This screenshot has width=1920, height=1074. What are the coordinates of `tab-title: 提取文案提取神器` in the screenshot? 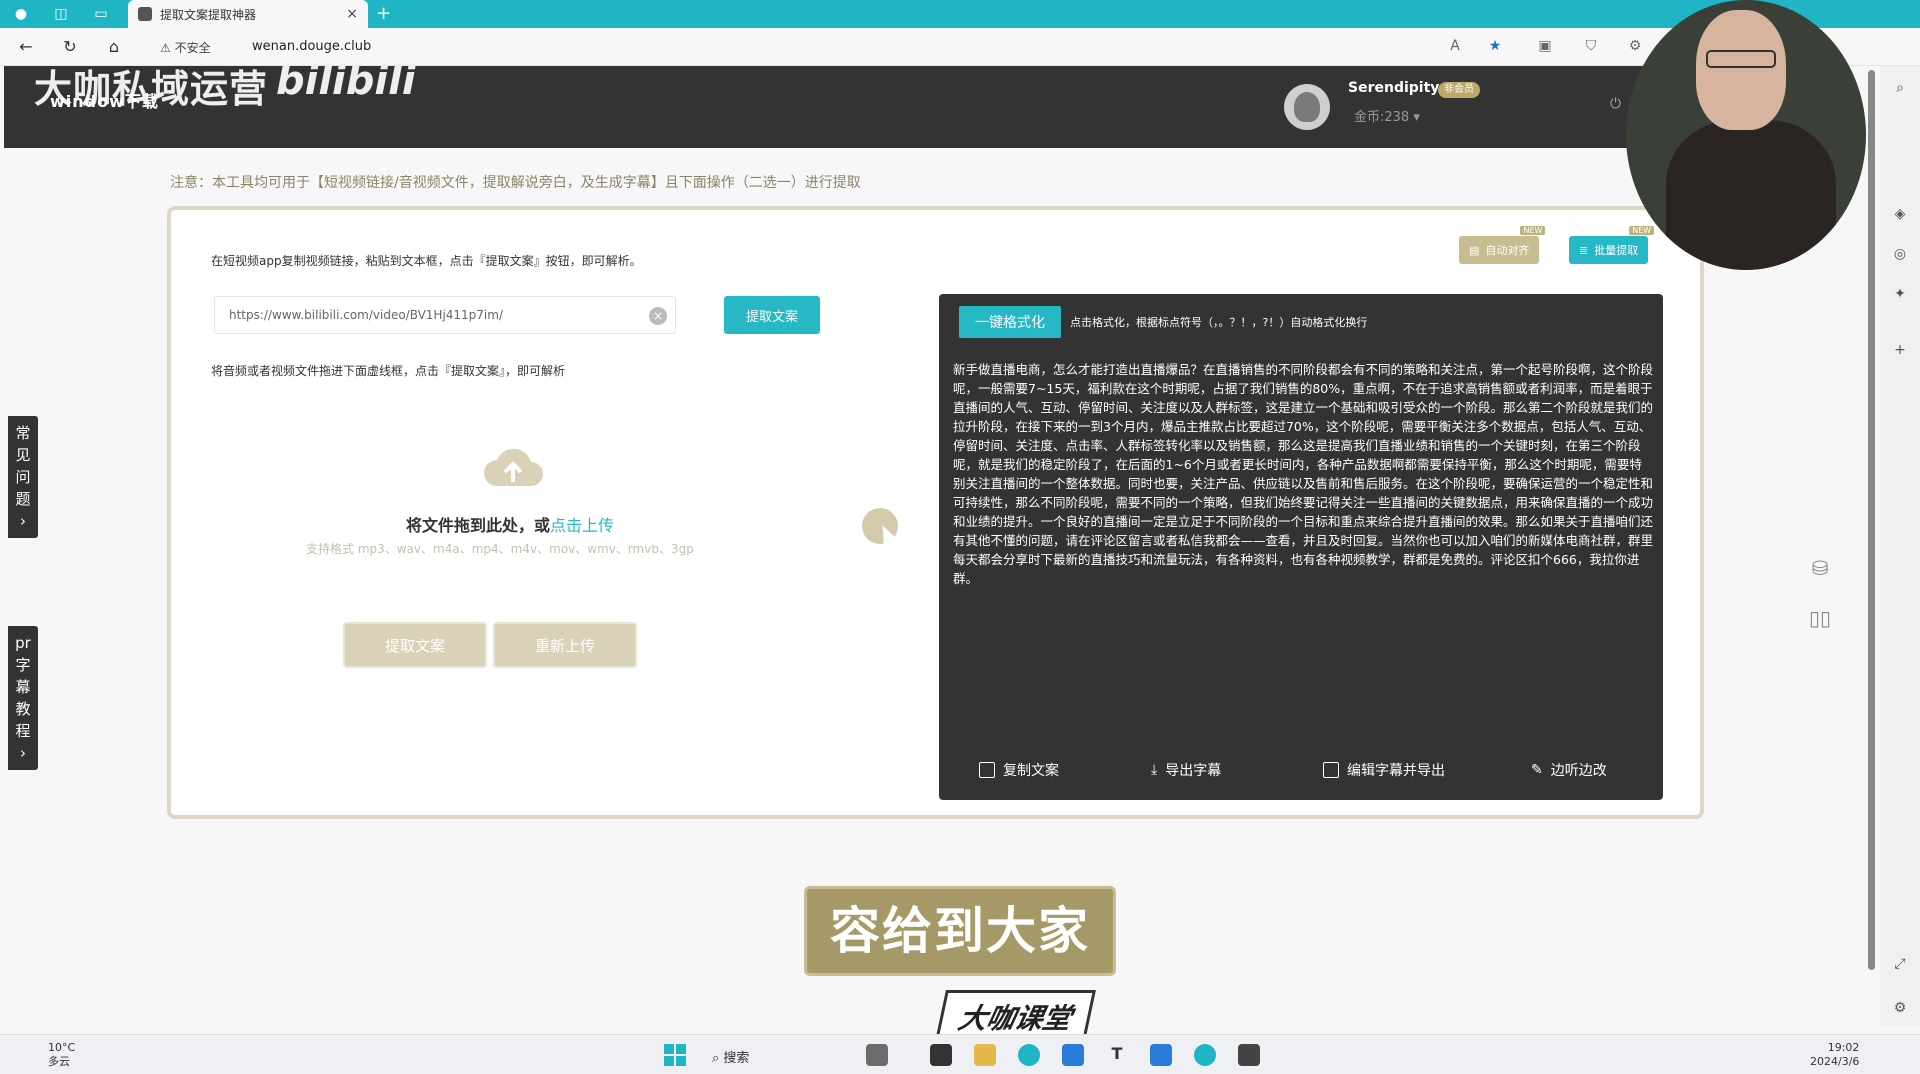 It's located at (208, 14).